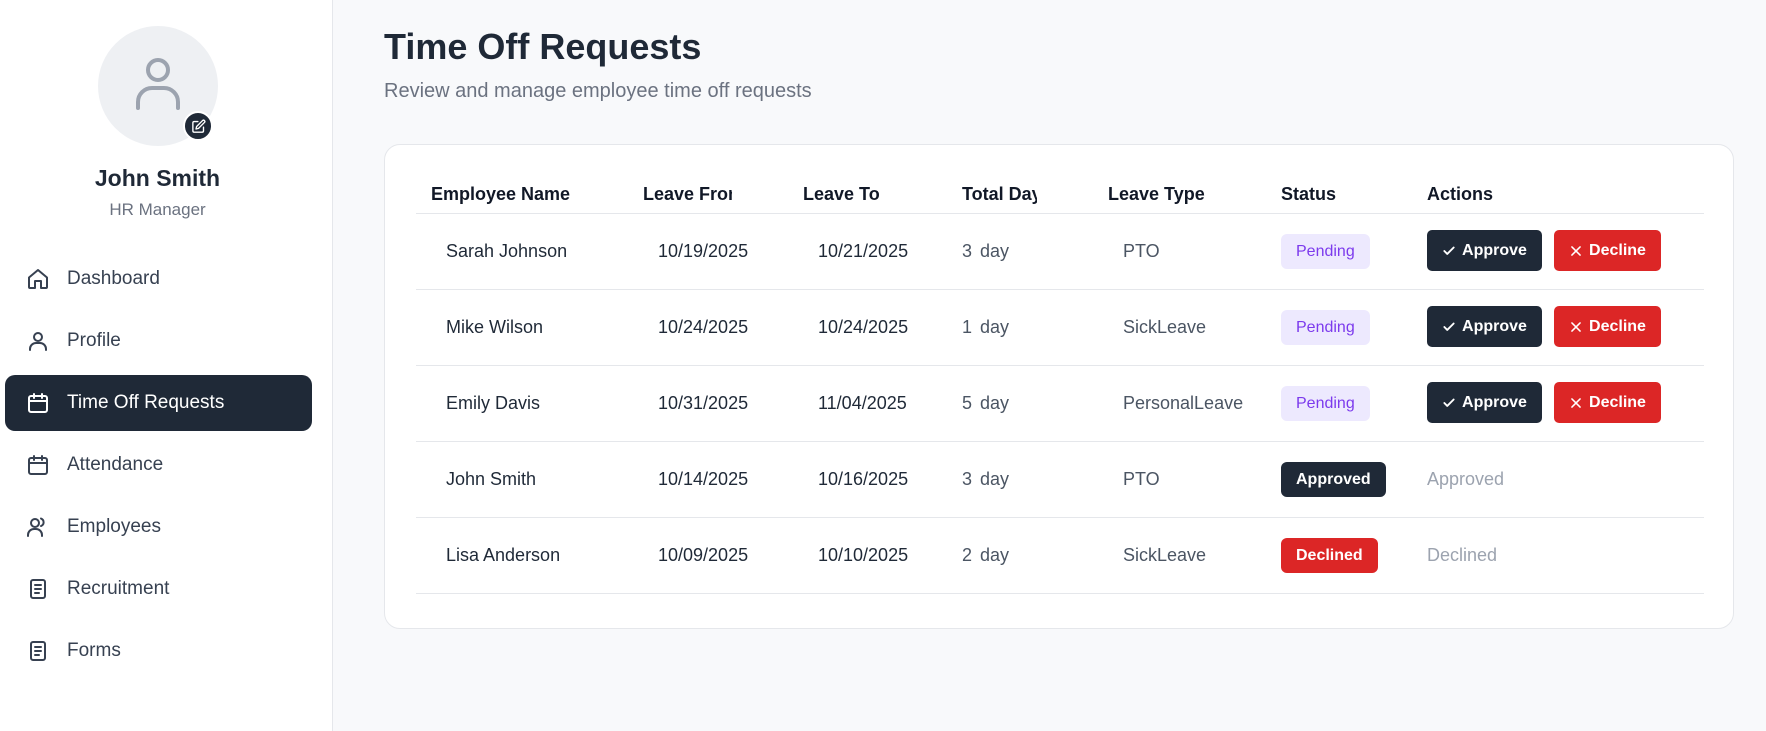  Describe the element at coordinates (157, 209) in the screenshot. I see `profile-role: HR Manager` at that location.